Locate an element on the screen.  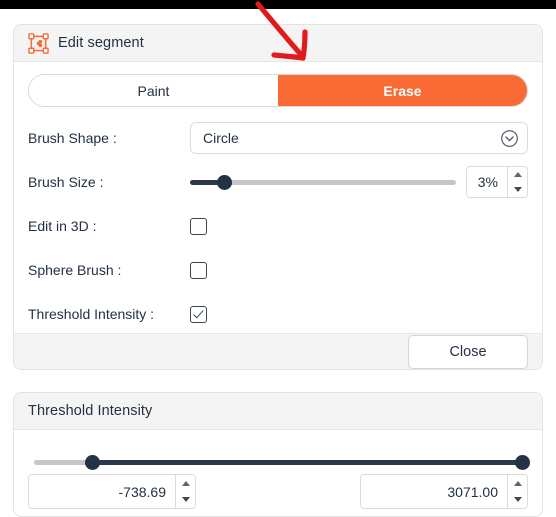
threshold-range-slider is located at coordinates (282, 458).